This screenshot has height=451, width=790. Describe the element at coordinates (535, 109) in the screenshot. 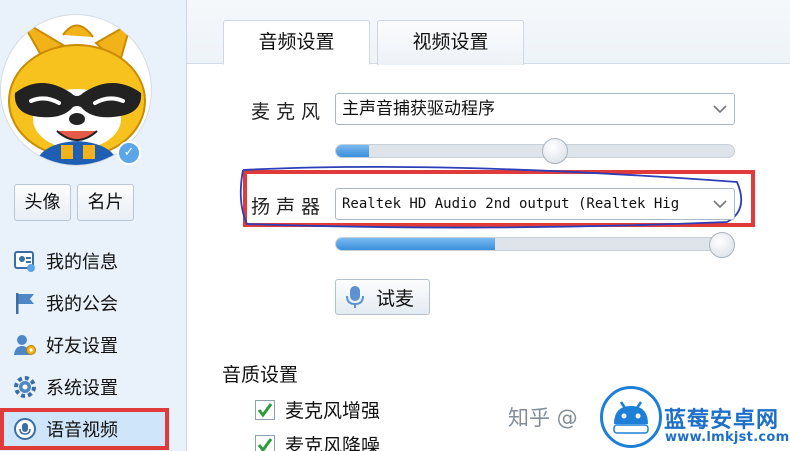

I see `microphone-device-select: 主声音捕获驱动程序` at that location.